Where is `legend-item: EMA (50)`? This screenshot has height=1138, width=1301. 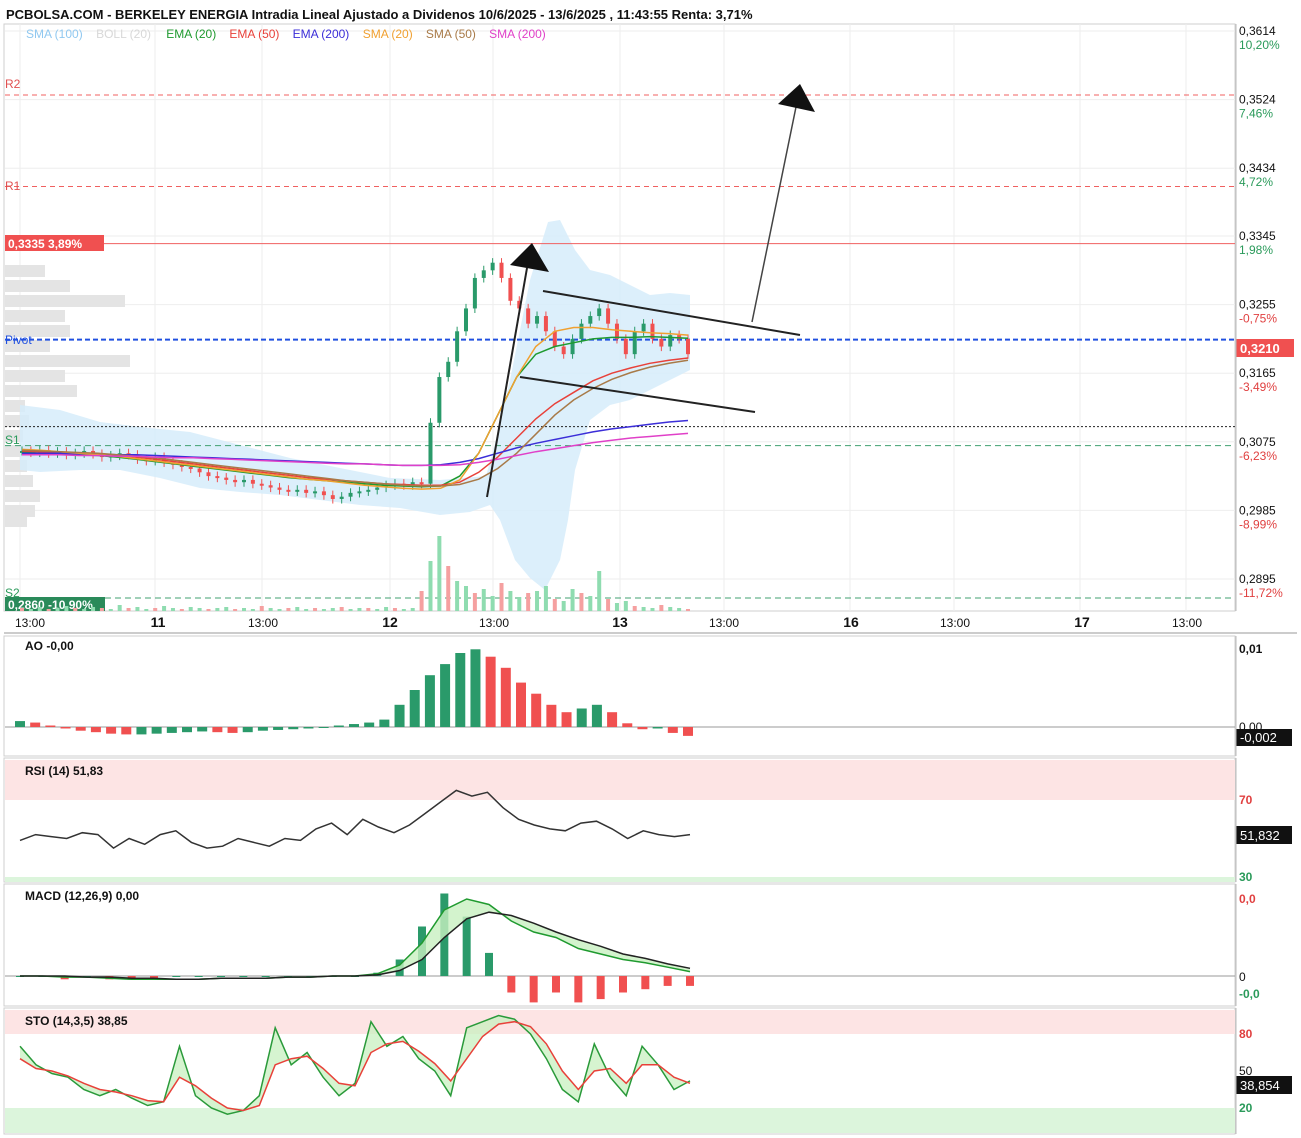 legend-item: EMA (50) is located at coordinates (254, 34).